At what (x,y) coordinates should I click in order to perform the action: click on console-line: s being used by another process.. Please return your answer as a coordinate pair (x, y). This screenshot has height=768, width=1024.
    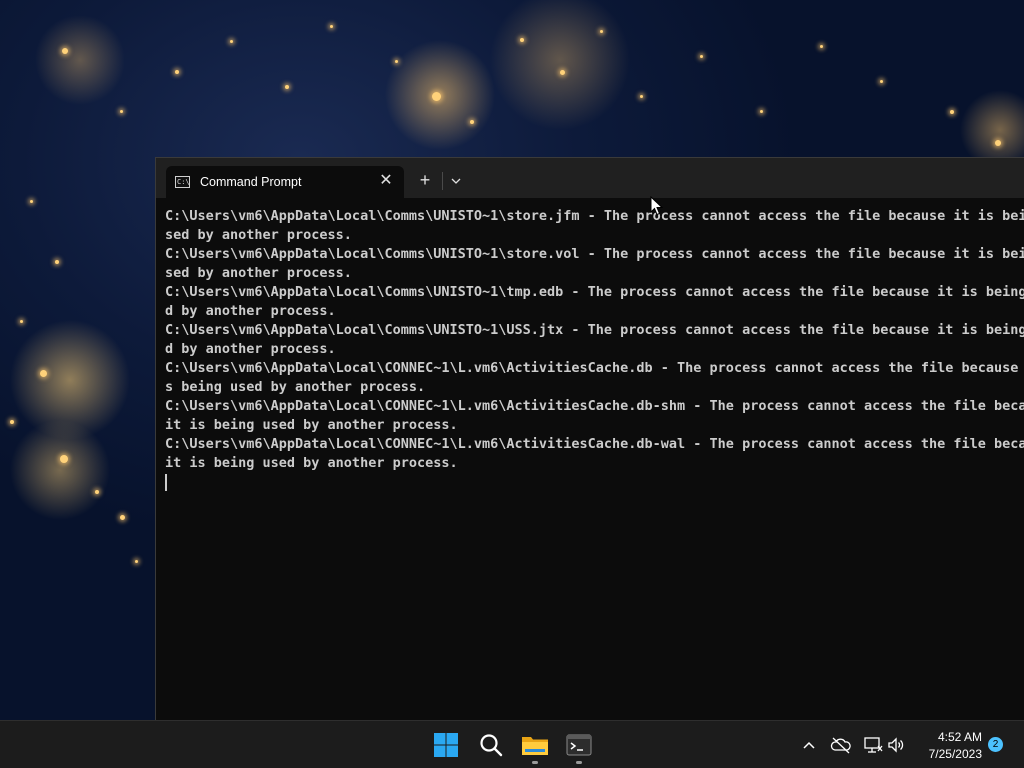
    Looking at the image, I should click on (295, 387).